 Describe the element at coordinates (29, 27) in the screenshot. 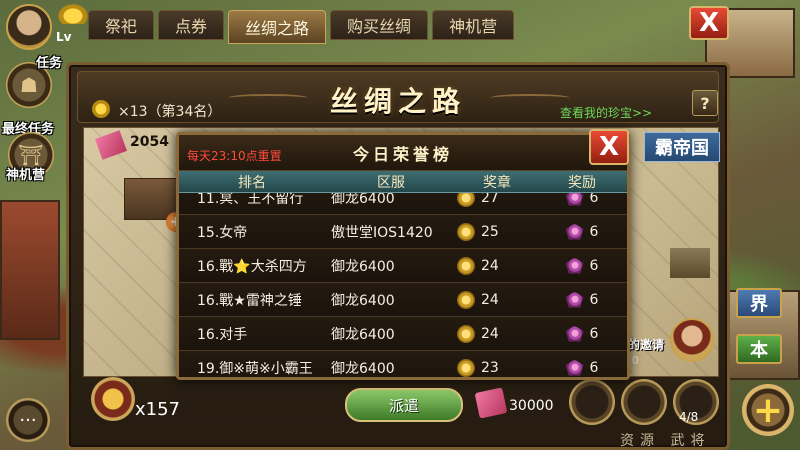

I see `player-avatar` at that location.